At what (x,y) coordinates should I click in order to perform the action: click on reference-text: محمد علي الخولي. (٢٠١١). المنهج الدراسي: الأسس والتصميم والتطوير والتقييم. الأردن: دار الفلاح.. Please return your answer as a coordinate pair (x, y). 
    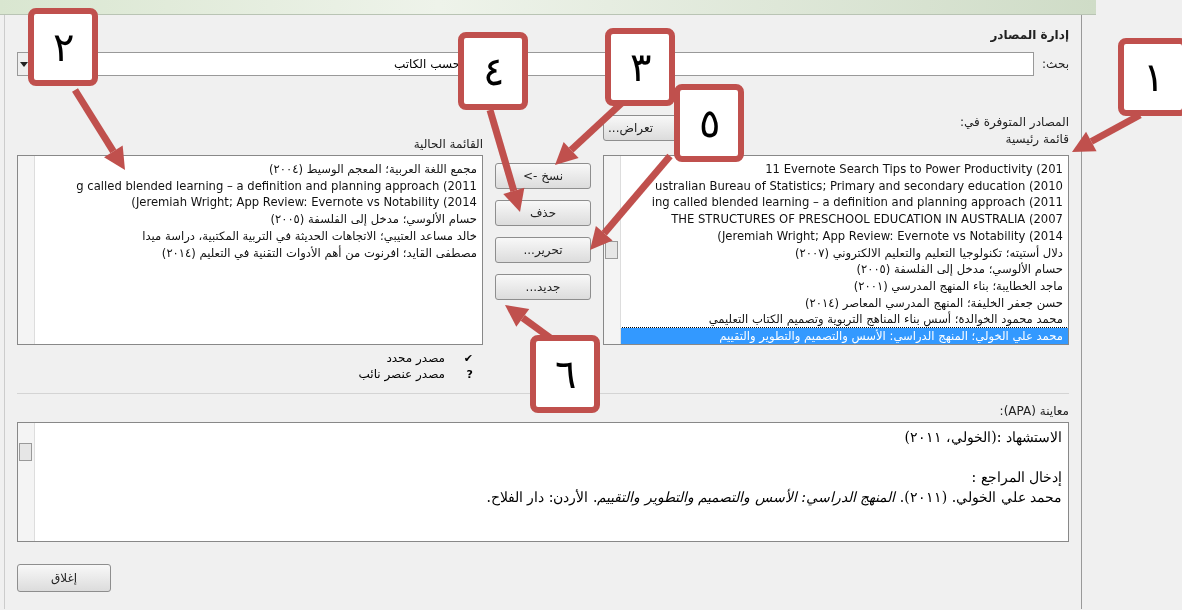
    Looking at the image, I should click on (773, 497).